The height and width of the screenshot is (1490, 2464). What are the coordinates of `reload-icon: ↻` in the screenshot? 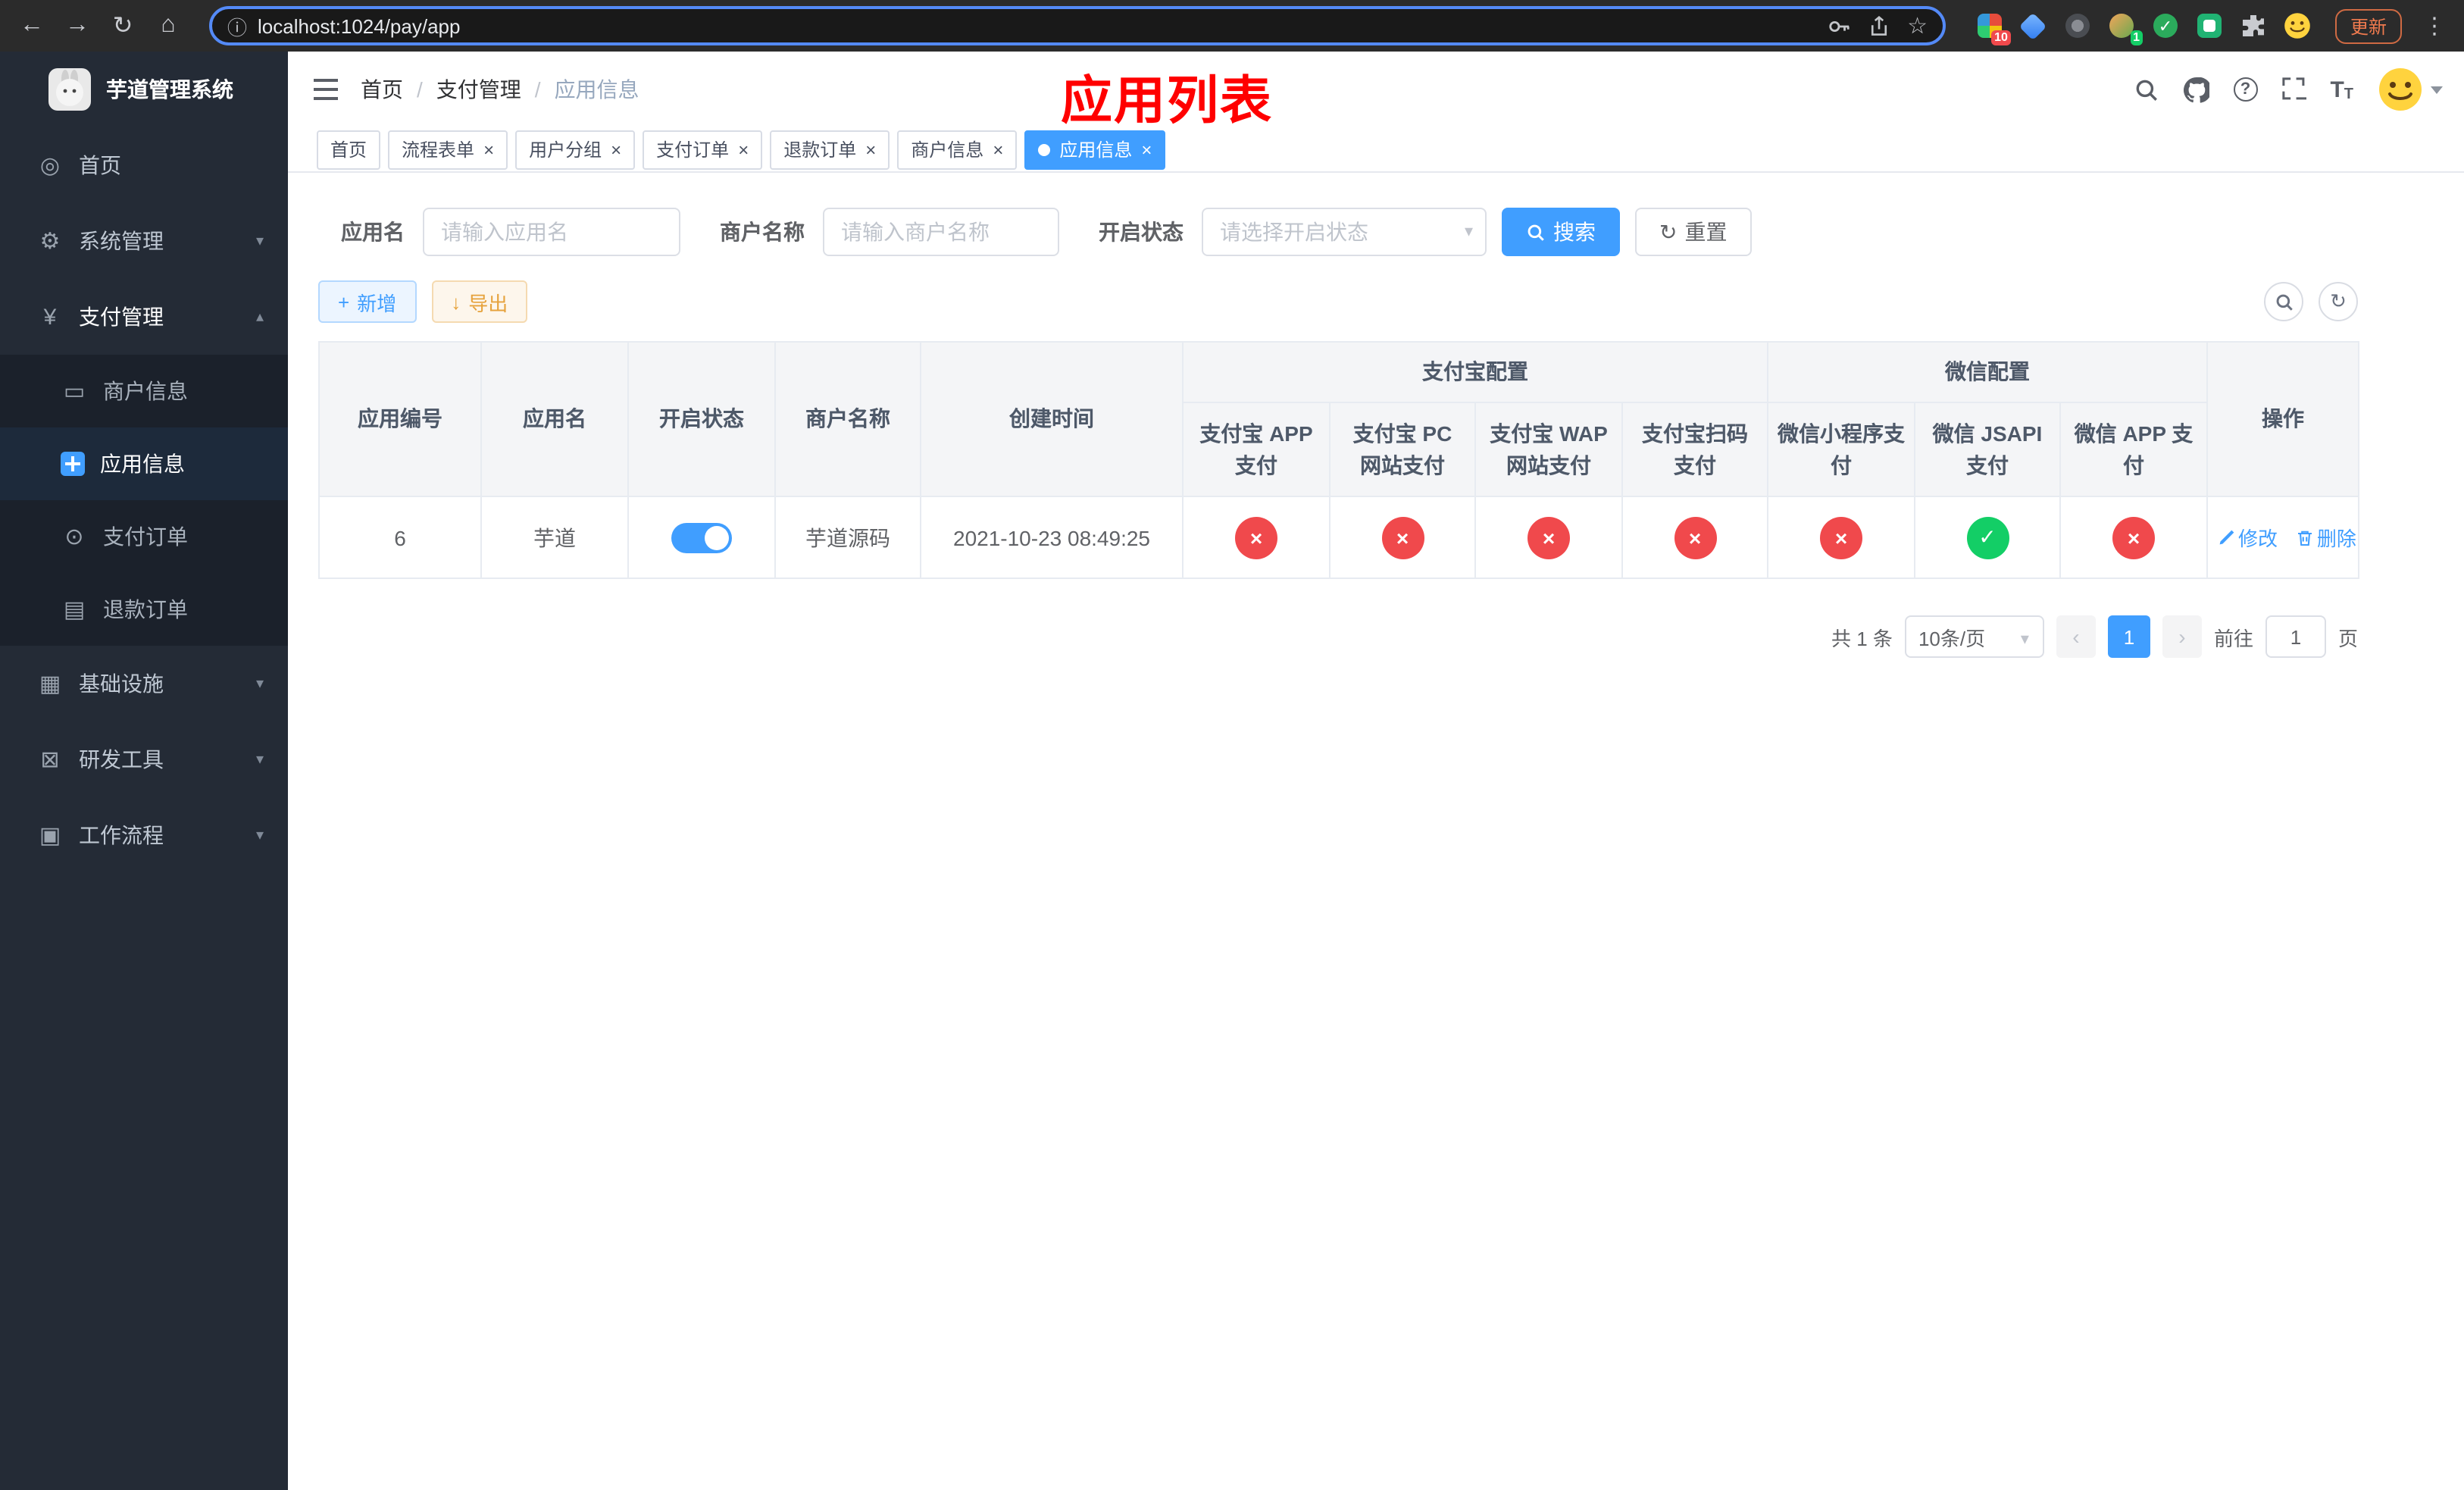 It's located at (122, 26).